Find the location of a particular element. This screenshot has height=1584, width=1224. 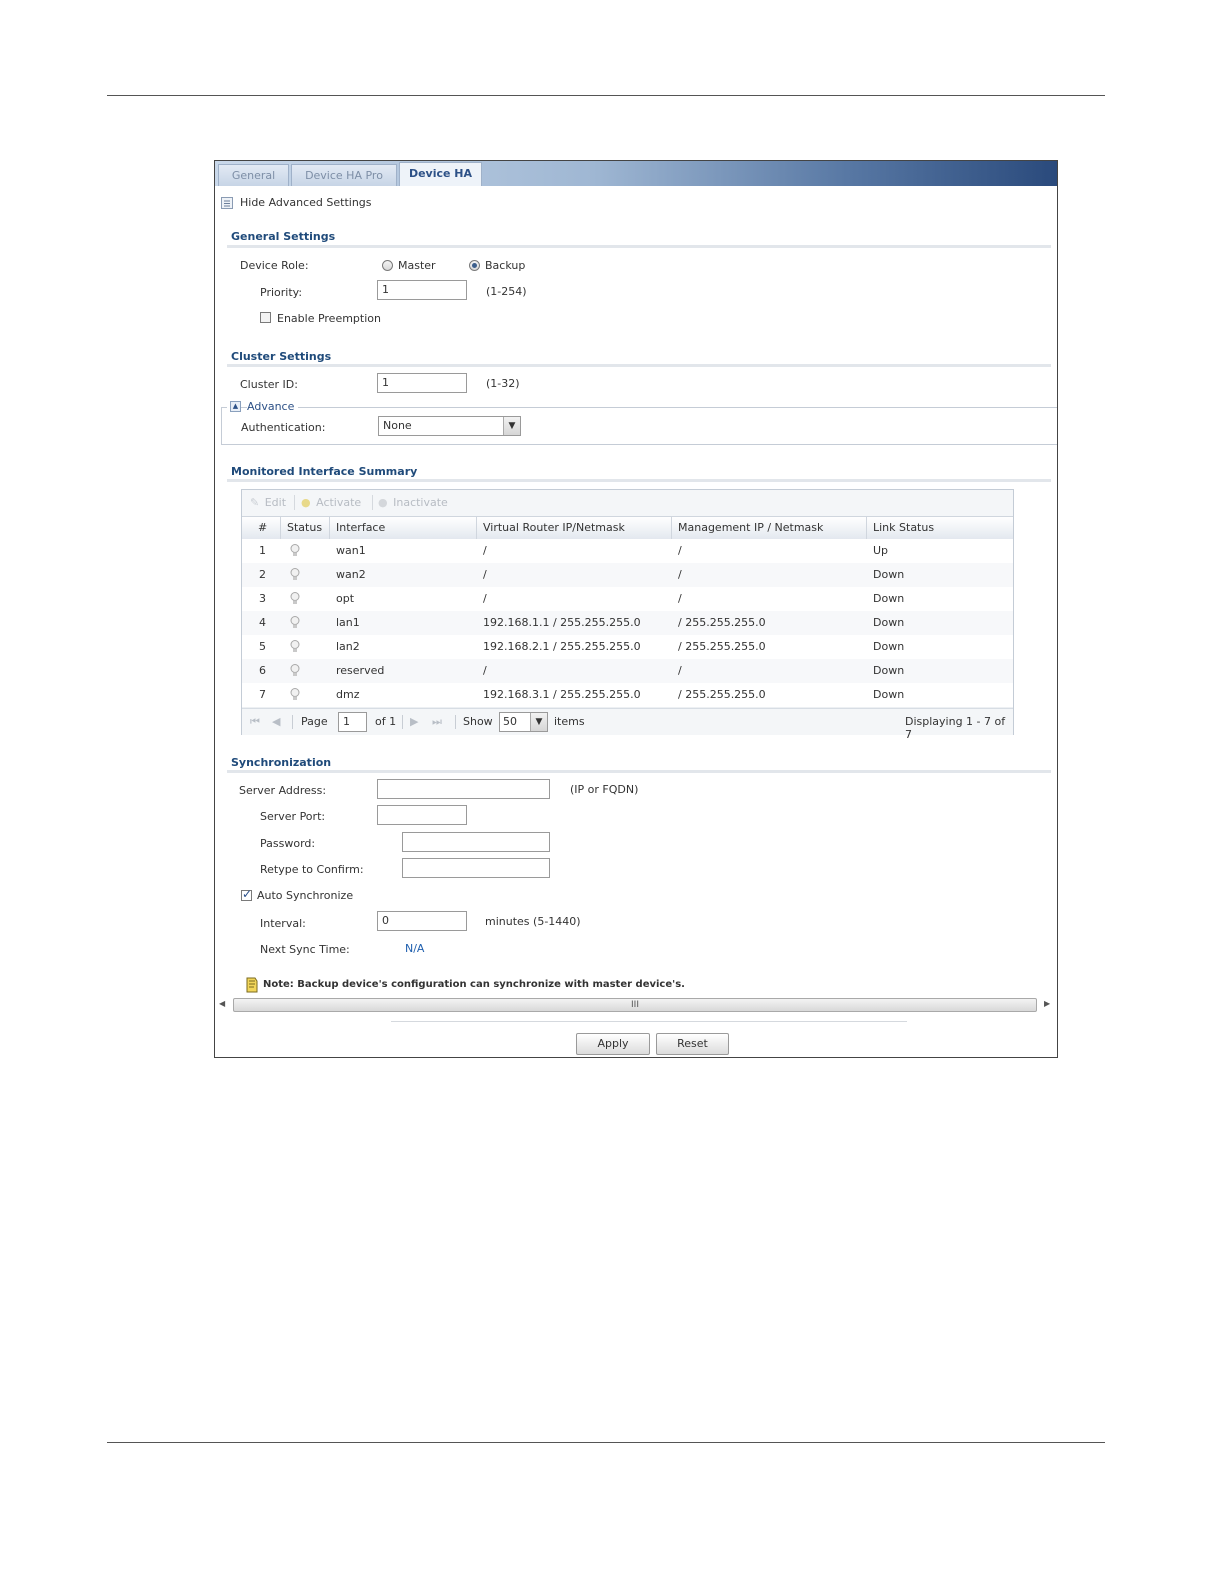

interface-name: lan1 is located at coordinates (348, 622).